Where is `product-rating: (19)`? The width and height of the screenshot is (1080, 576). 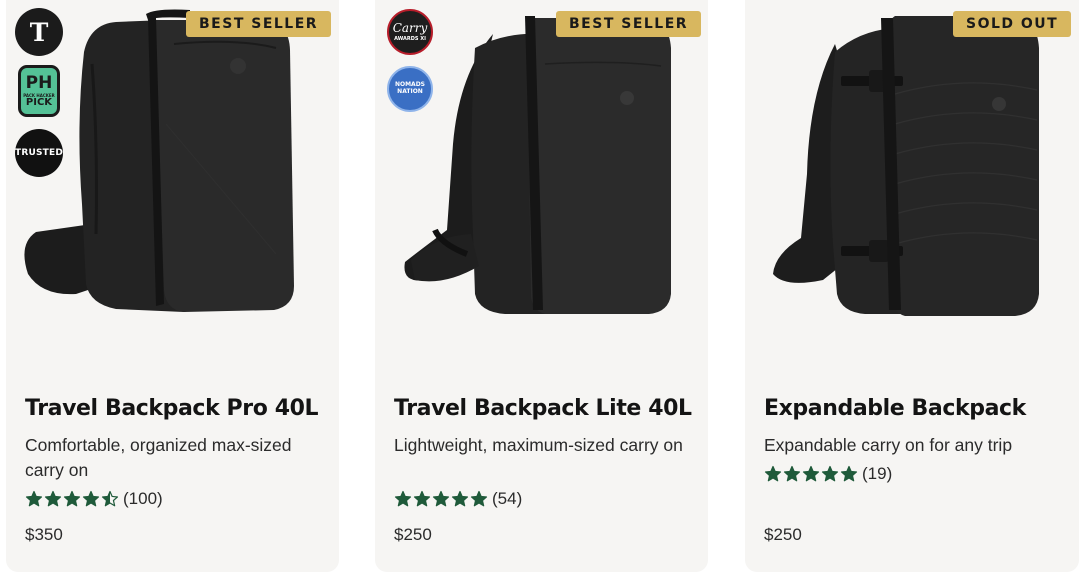
product-rating: (19) is located at coordinates (828, 474).